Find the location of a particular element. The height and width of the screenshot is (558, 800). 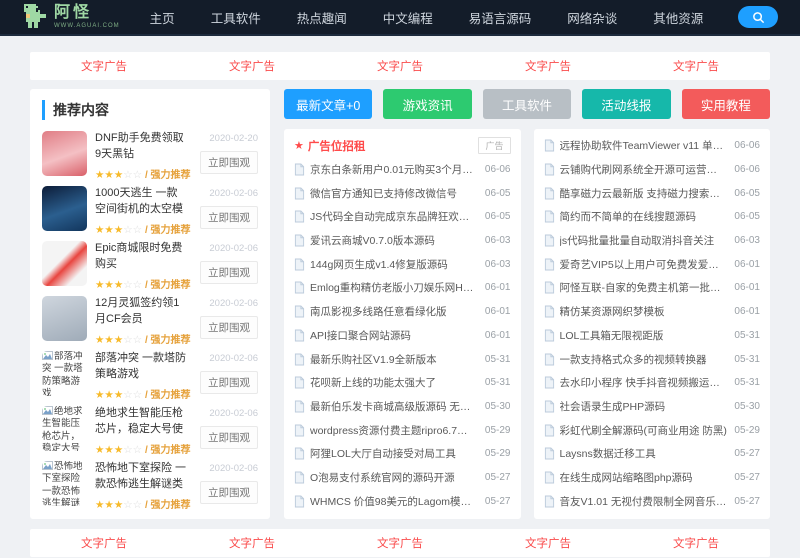

article-title: LOL工具箱无限视距版 is located at coordinates (644, 335).